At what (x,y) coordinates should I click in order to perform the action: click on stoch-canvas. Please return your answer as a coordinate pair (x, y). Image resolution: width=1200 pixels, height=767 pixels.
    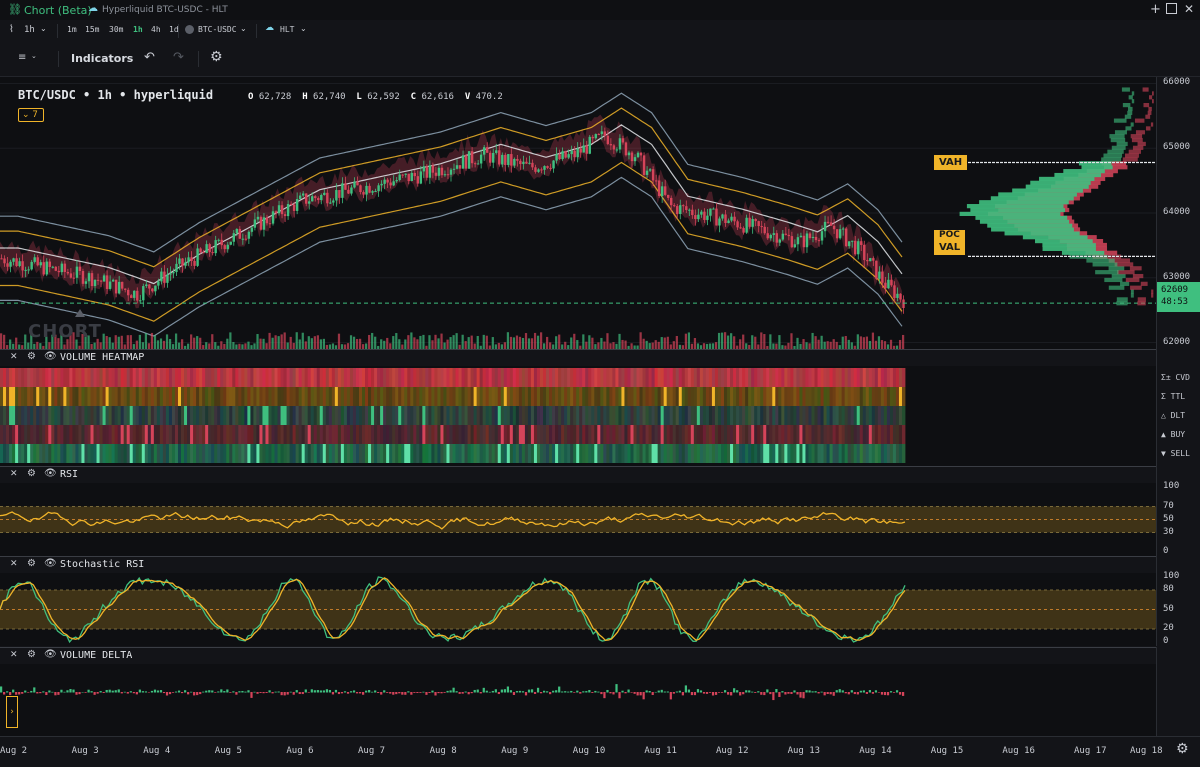
    Looking at the image, I should click on (578, 609).